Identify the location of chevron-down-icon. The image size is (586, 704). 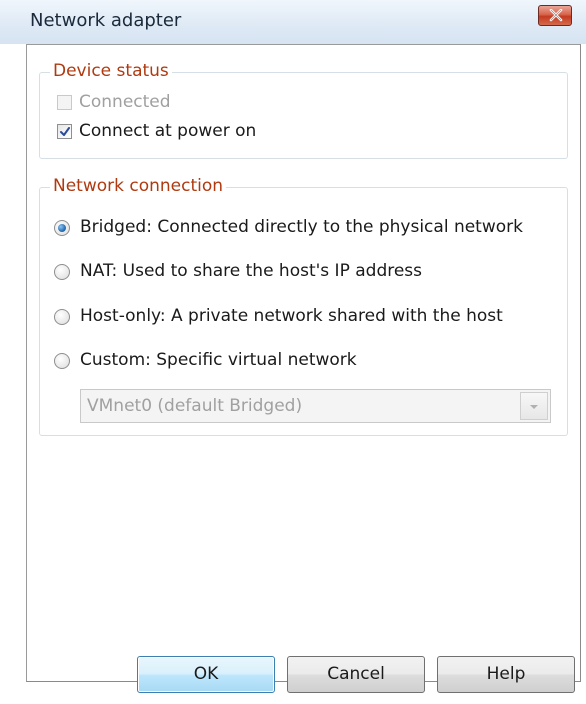
(534, 407).